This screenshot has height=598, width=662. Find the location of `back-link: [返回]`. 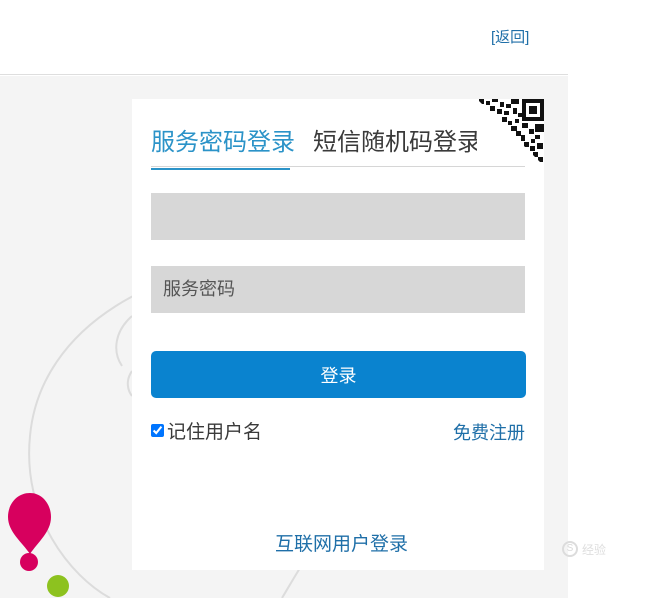

back-link: [返回] is located at coordinates (510, 36).